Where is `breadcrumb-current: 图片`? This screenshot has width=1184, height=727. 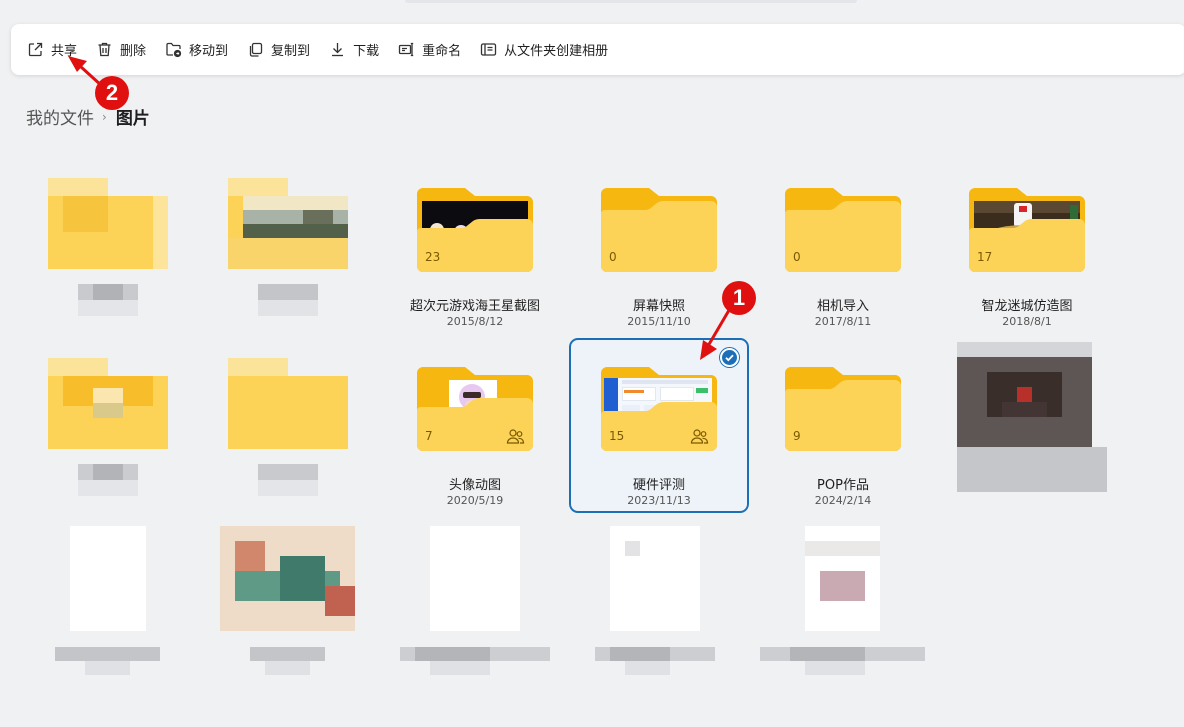
breadcrumb-current: 图片 is located at coordinates (132, 119).